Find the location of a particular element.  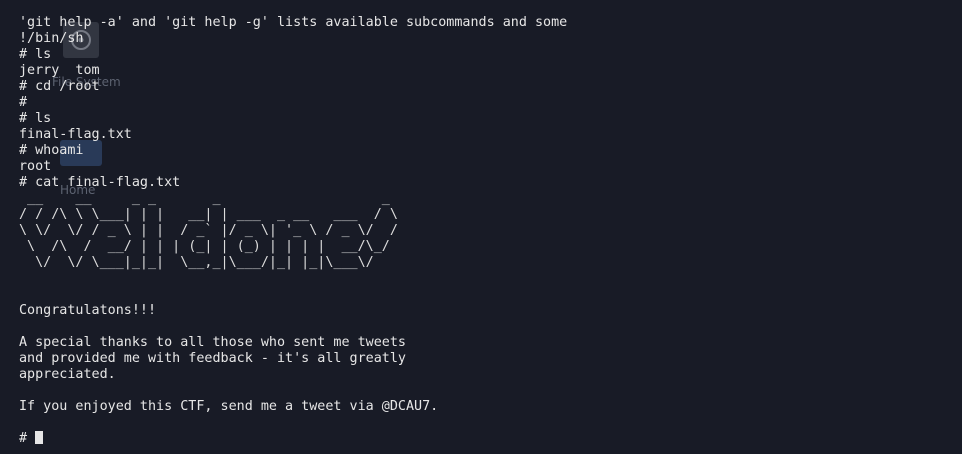

output-line: # whoami is located at coordinates (51, 150).